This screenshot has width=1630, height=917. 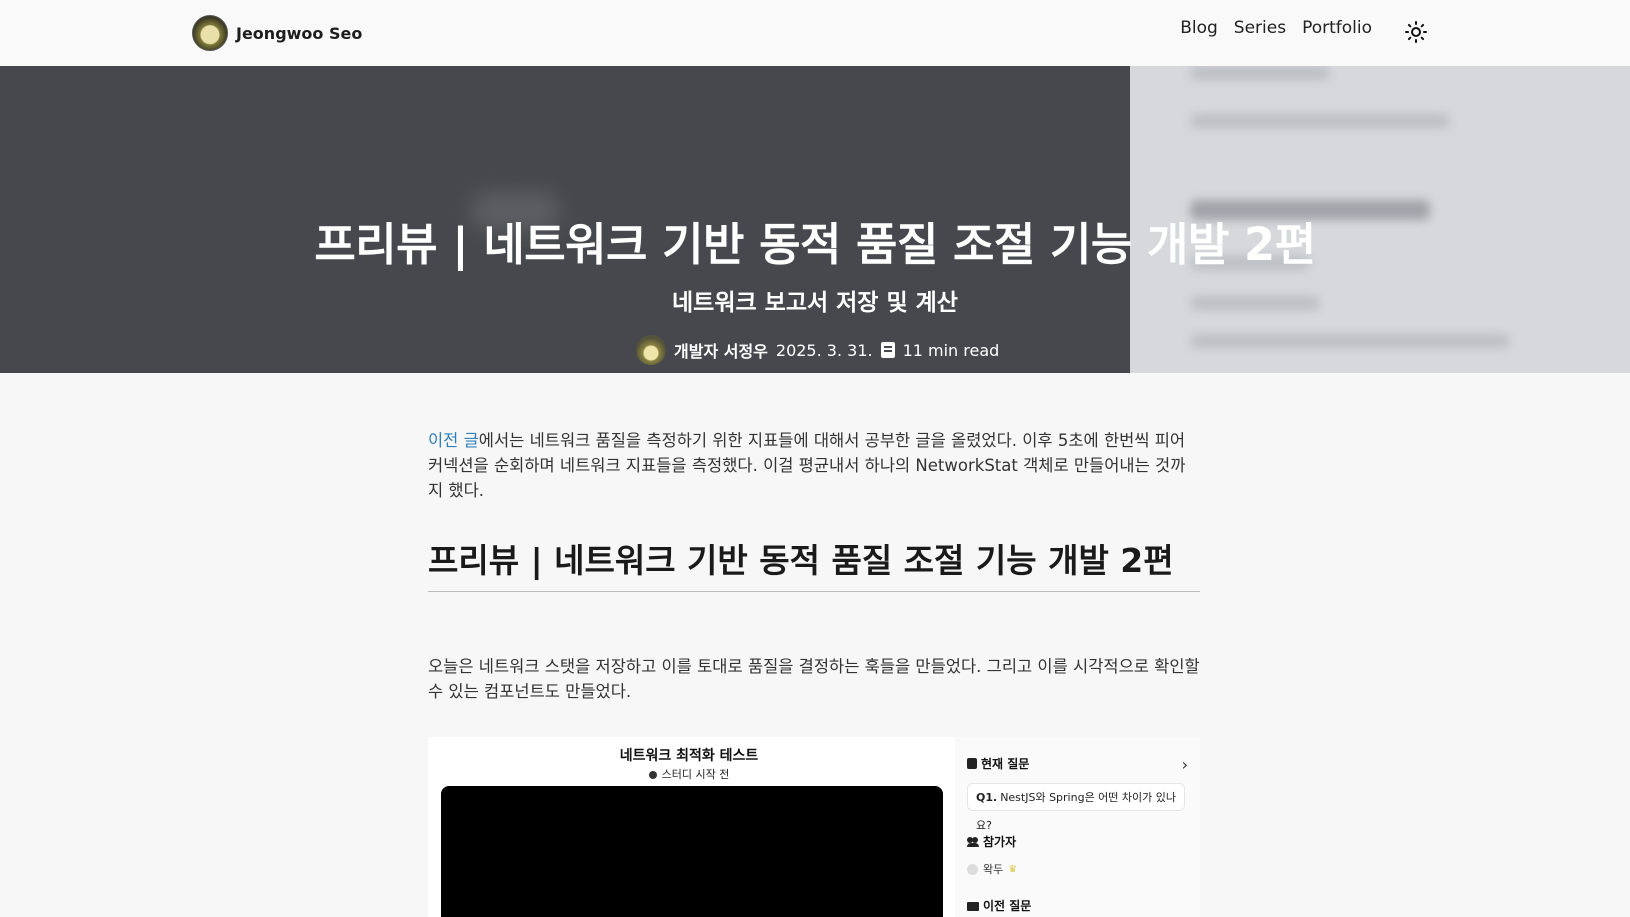 I want to click on figure-status-text: 스터디 시작 전, so click(x=695, y=774).